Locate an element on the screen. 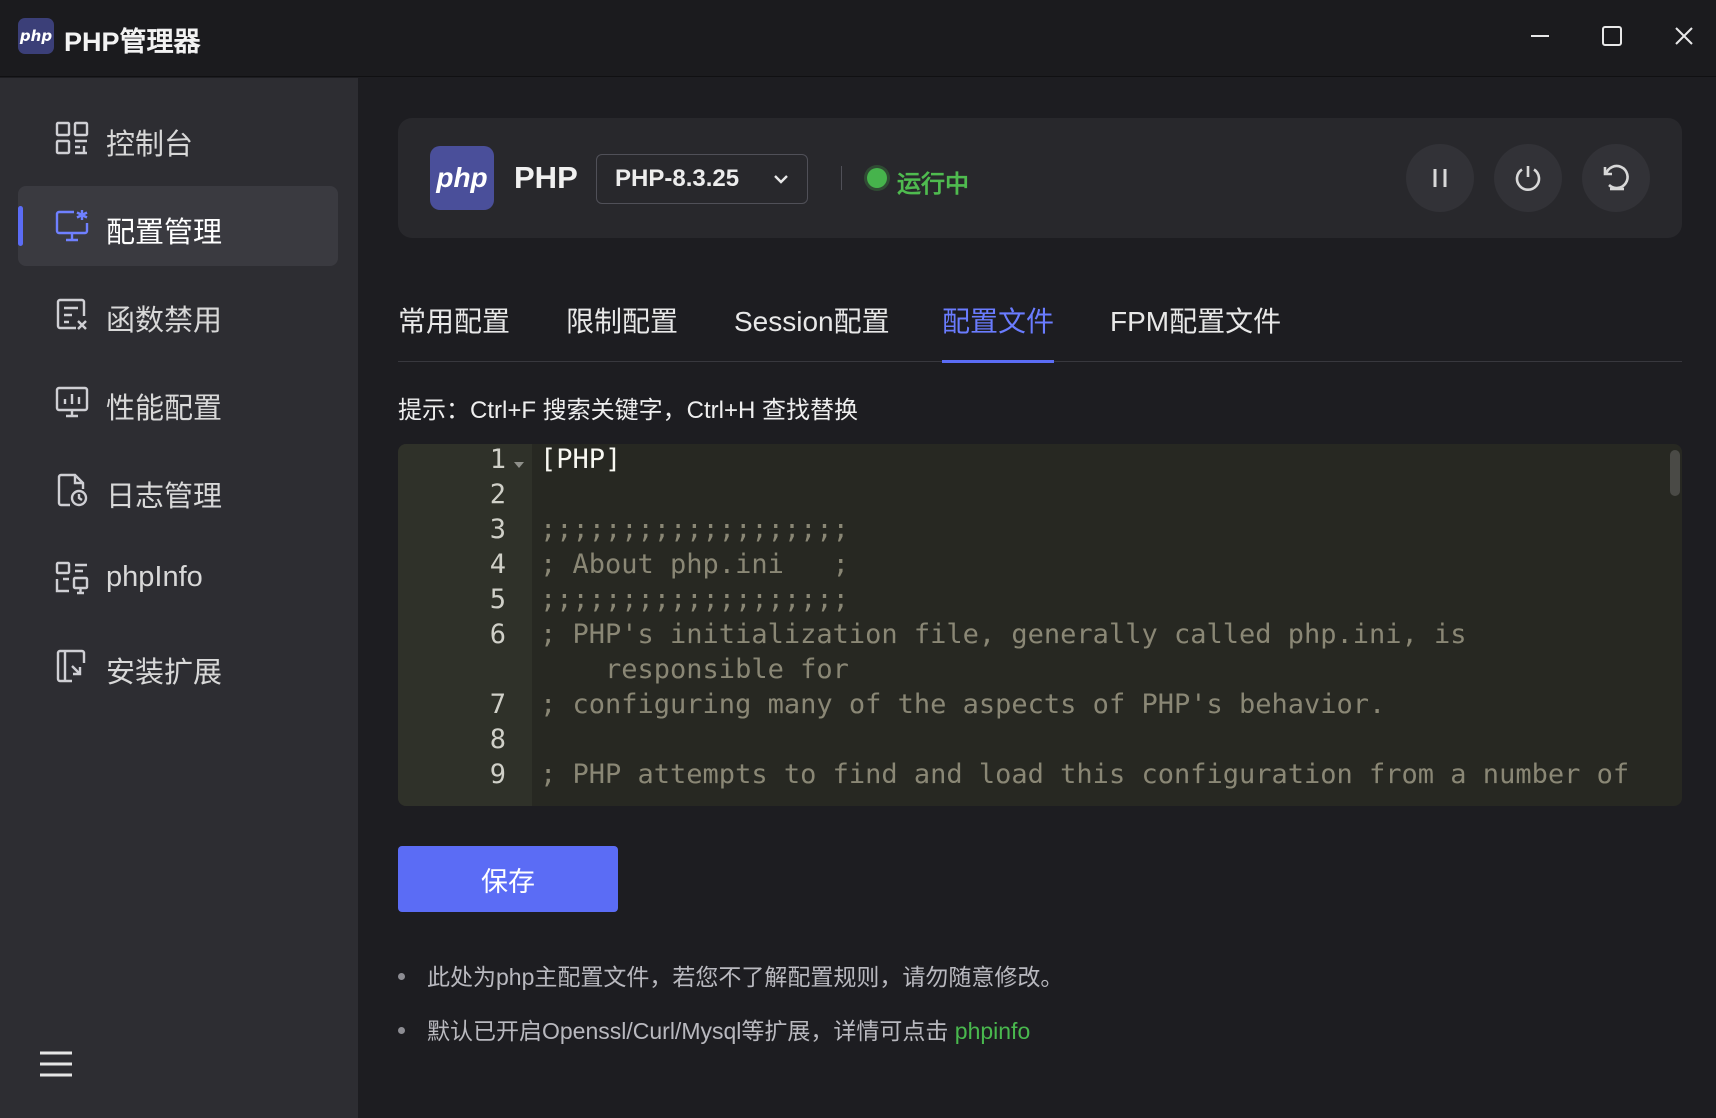 Image resolution: width=1716 pixels, height=1118 pixels. divider is located at coordinates (841, 178).